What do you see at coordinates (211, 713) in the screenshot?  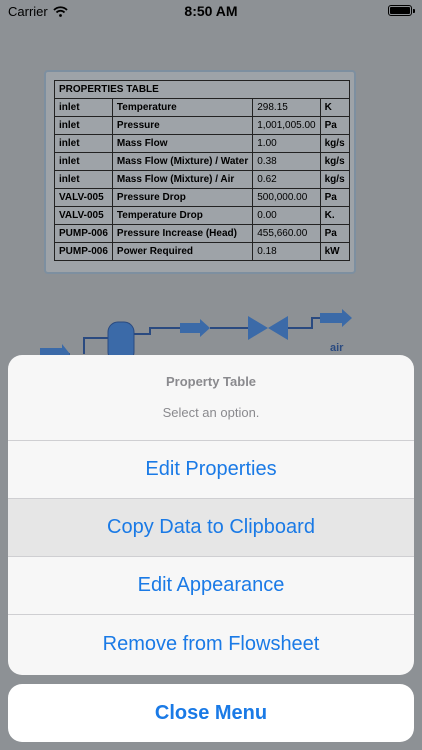 I see `close-menu-button: Close Menu` at bounding box center [211, 713].